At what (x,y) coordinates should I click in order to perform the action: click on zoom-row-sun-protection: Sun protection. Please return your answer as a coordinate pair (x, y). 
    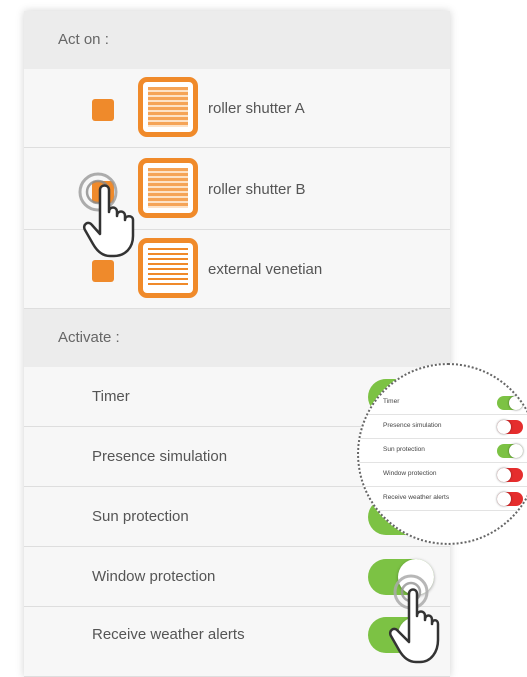
    Looking at the image, I should click on (443, 451).